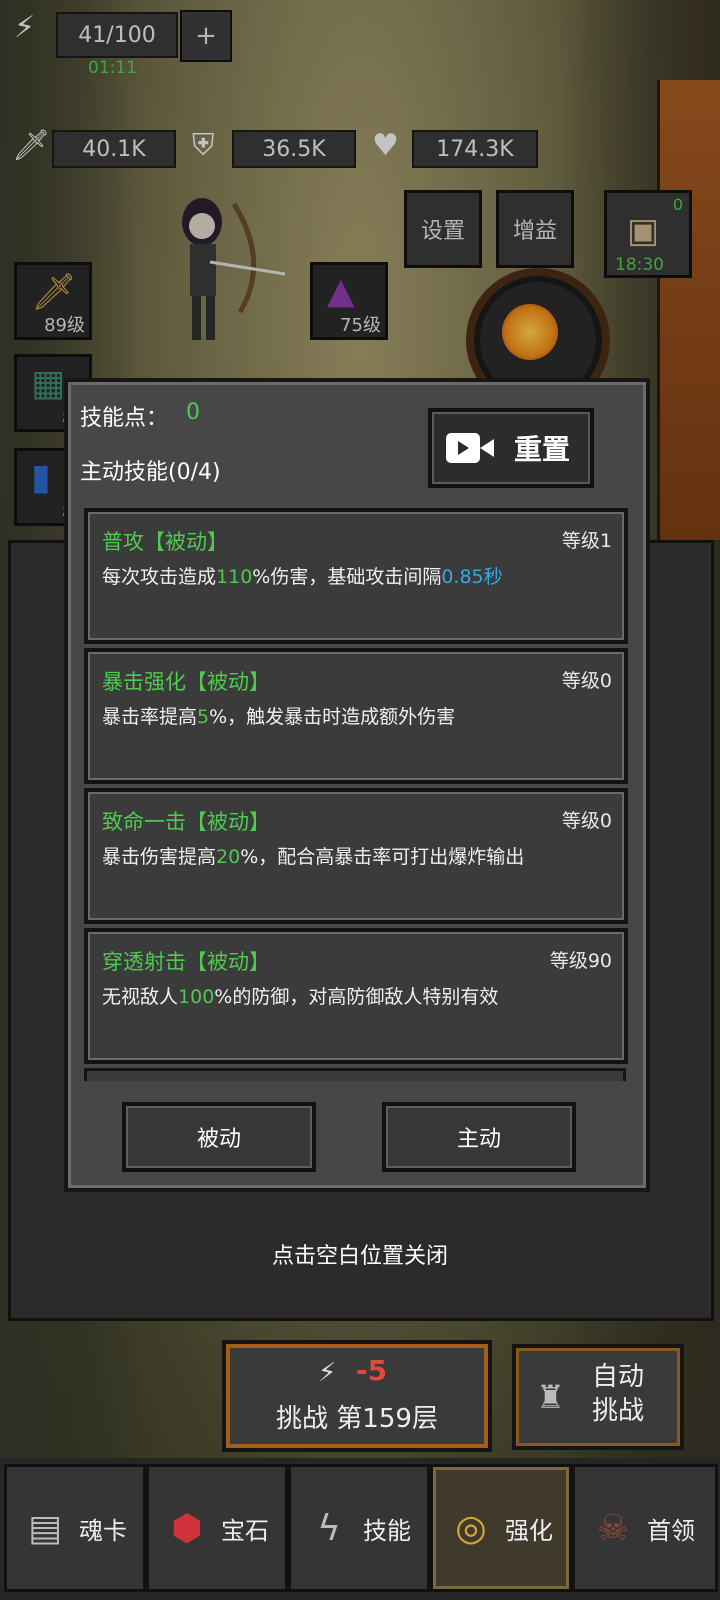  Describe the element at coordinates (586, 541) in the screenshot. I see `skill-level: 等级1` at that location.